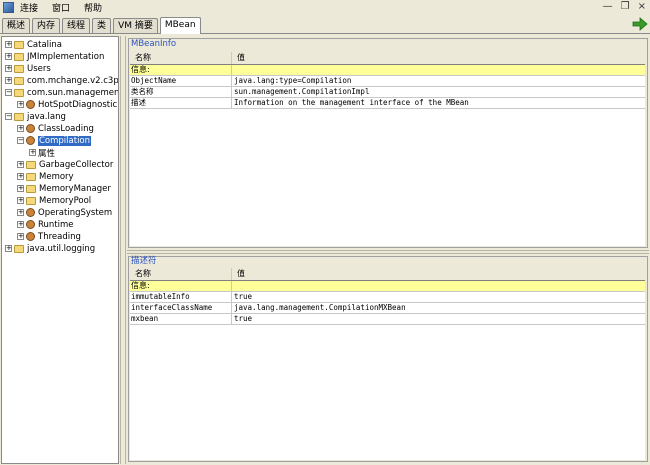 The image size is (650, 465). What do you see at coordinates (65, 200) in the screenshot?
I see `tree-node-label: MemoryPool` at bounding box center [65, 200].